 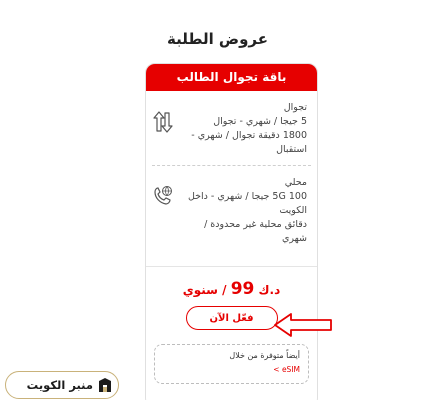 I want to click on esim-link: eSIM >, so click(x=231, y=370).